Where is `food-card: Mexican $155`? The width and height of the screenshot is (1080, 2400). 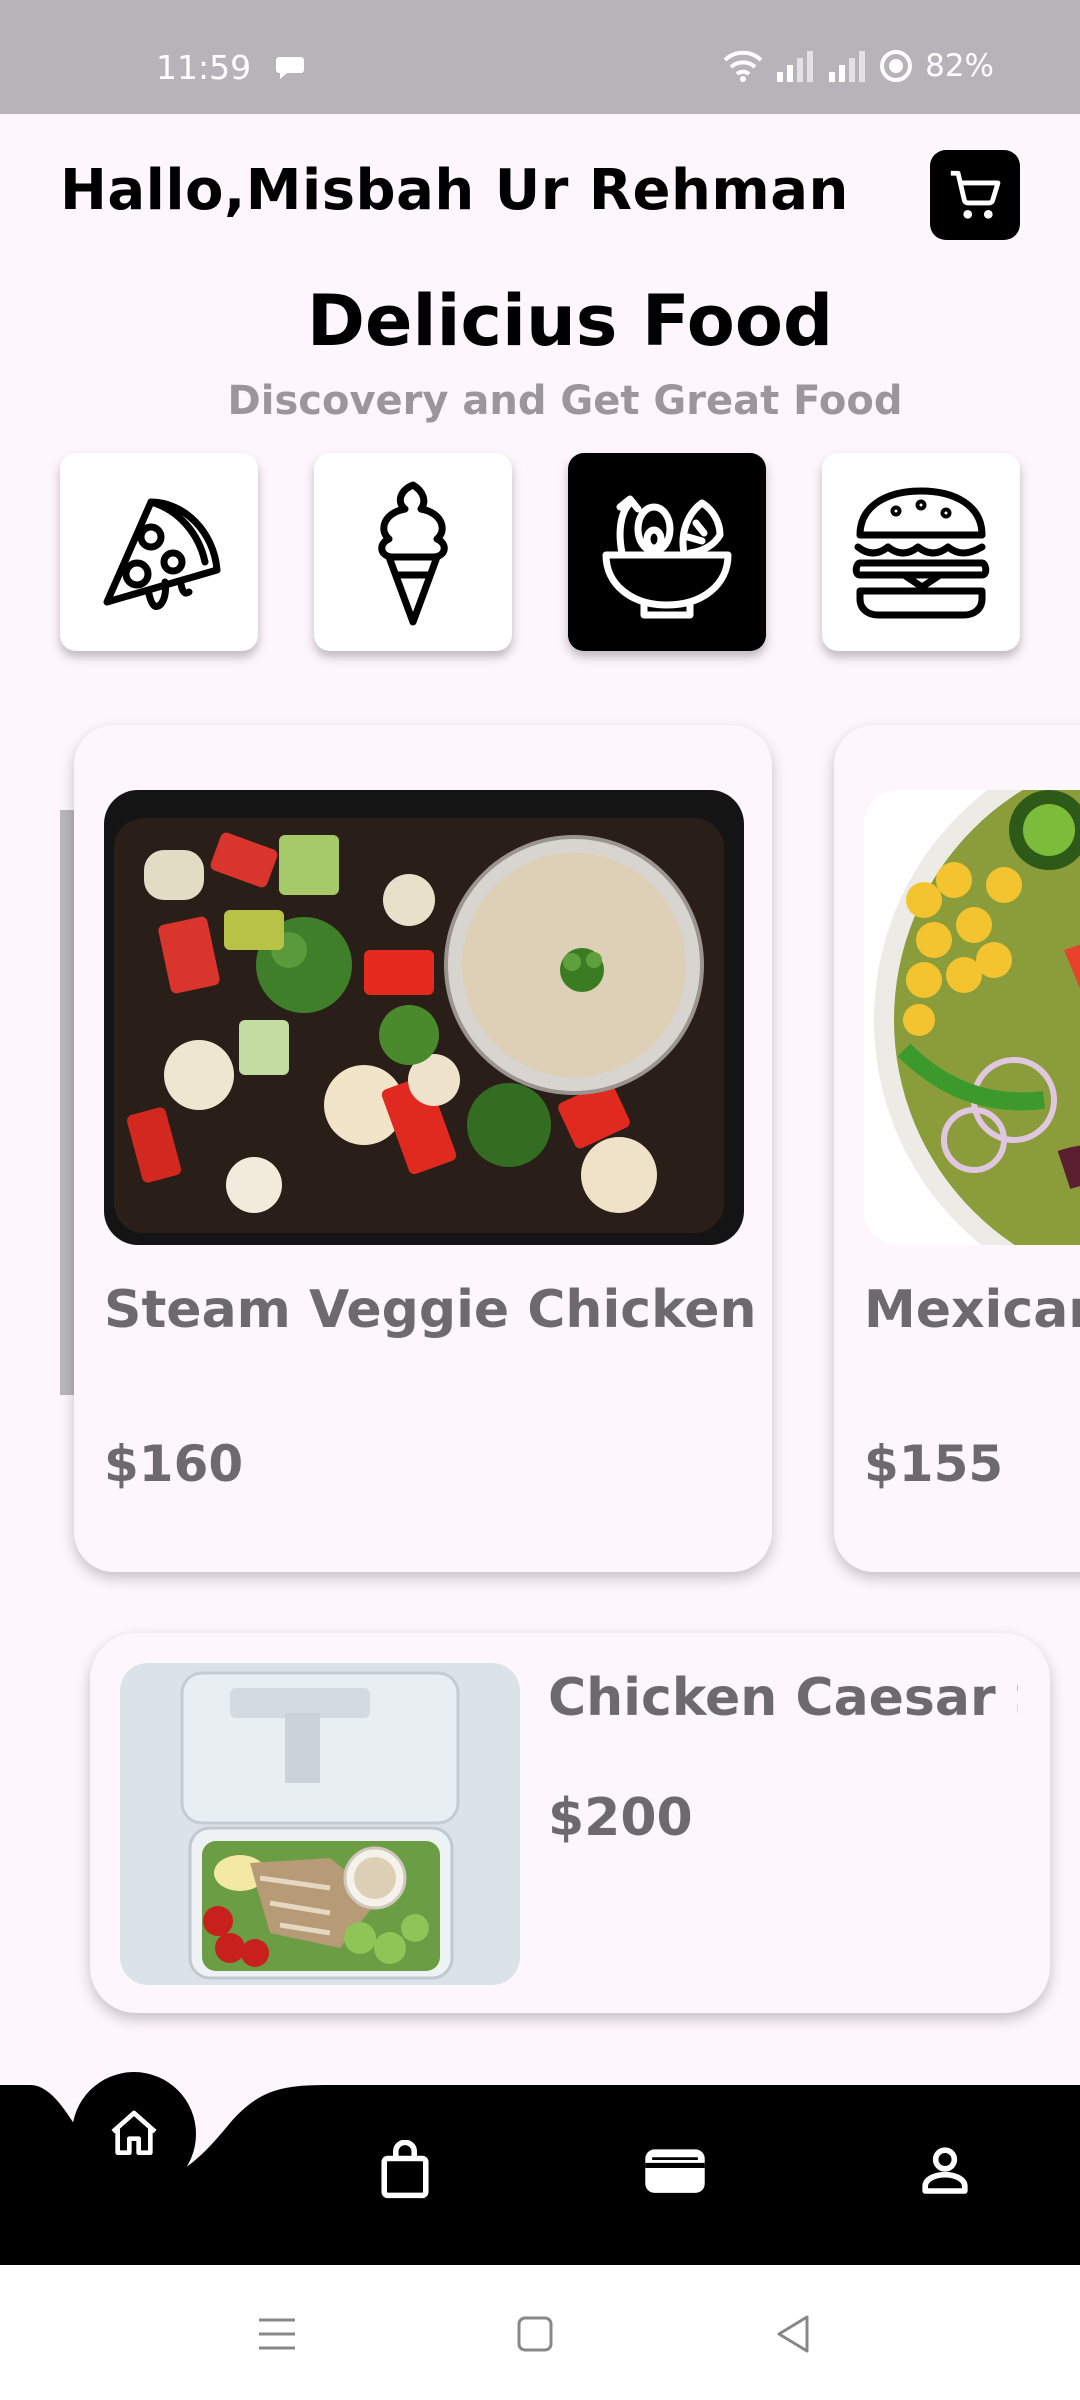 food-card: Mexican $155 is located at coordinates (957, 1148).